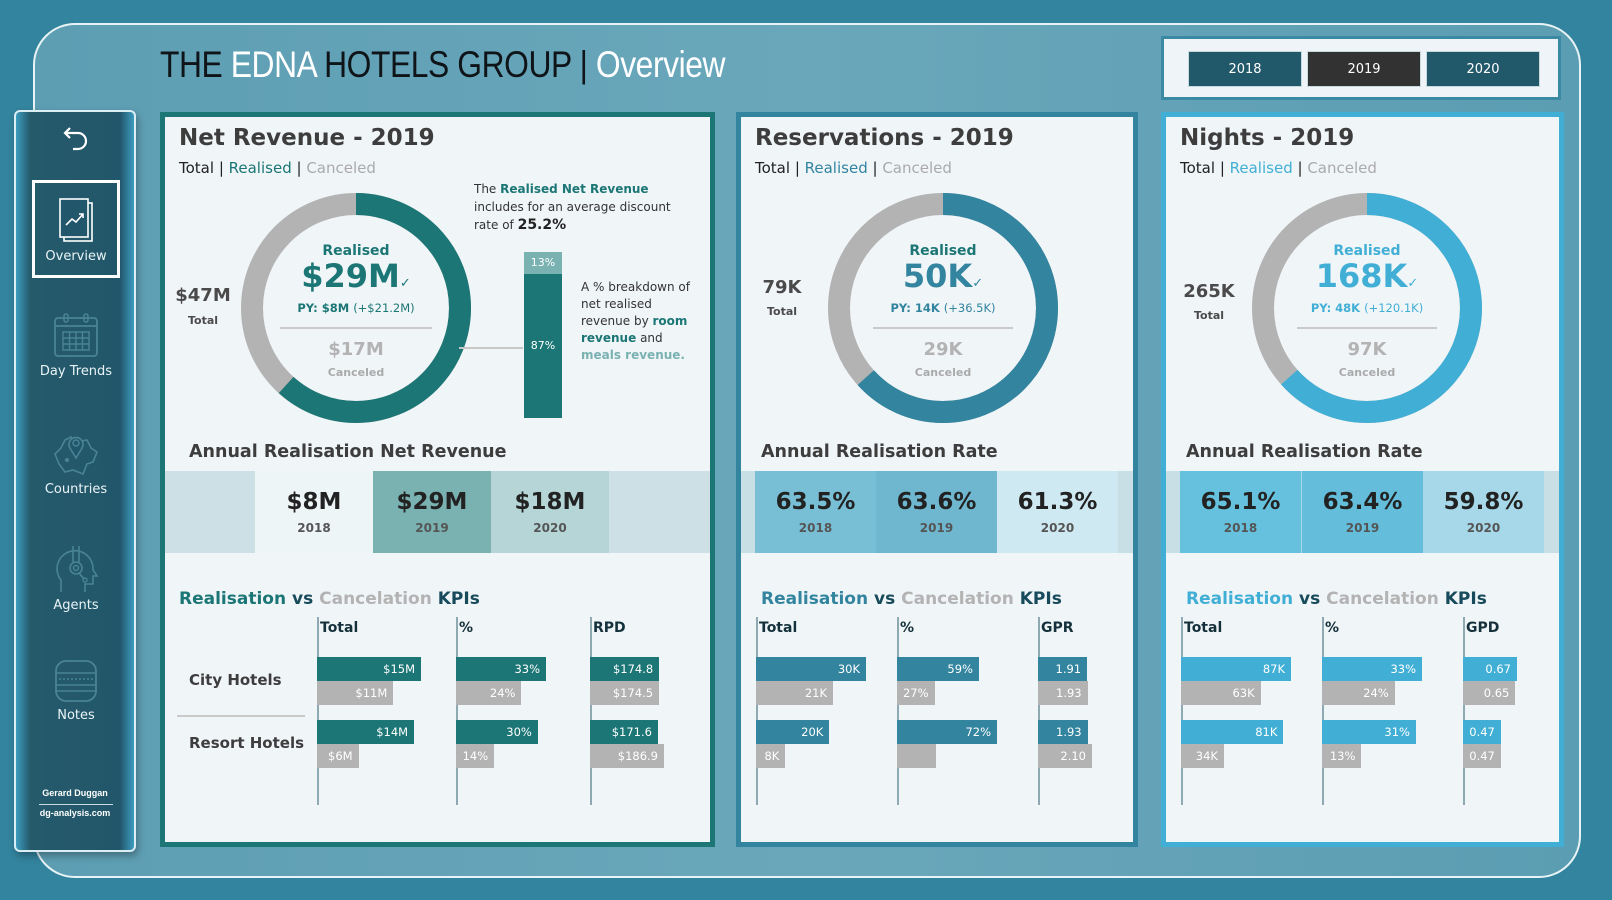 The image size is (1612, 900). What do you see at coordinates (625, 693) in the screenshot?
I see `canceled-bar: $174.5` at bounding box center [625, 693].